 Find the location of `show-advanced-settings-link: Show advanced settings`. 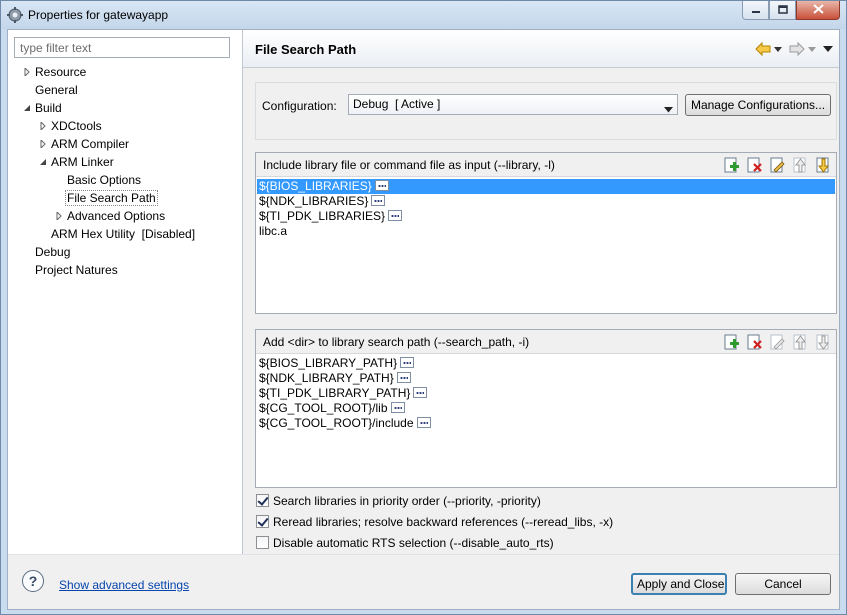

show-advanced-settings-link: Show advanced settings is located at coordinates (124, 585).